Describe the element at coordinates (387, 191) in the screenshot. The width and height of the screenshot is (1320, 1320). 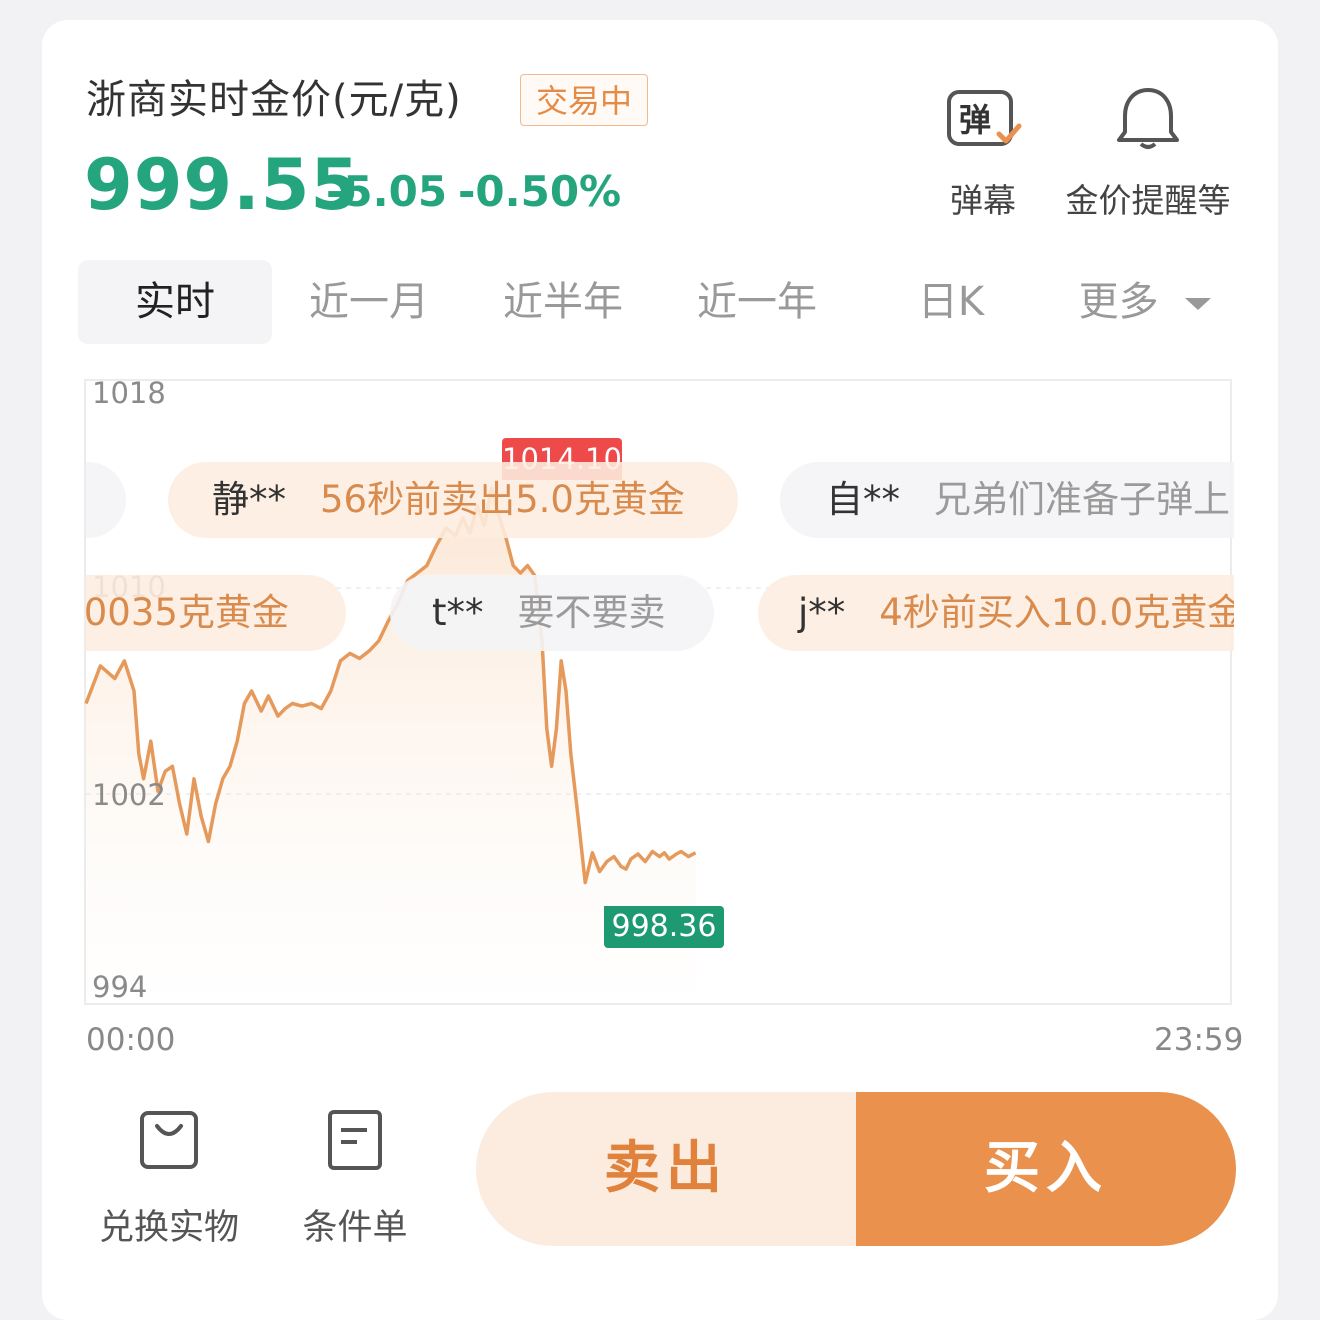
I see `price-change-abs: -5.05` at that location.